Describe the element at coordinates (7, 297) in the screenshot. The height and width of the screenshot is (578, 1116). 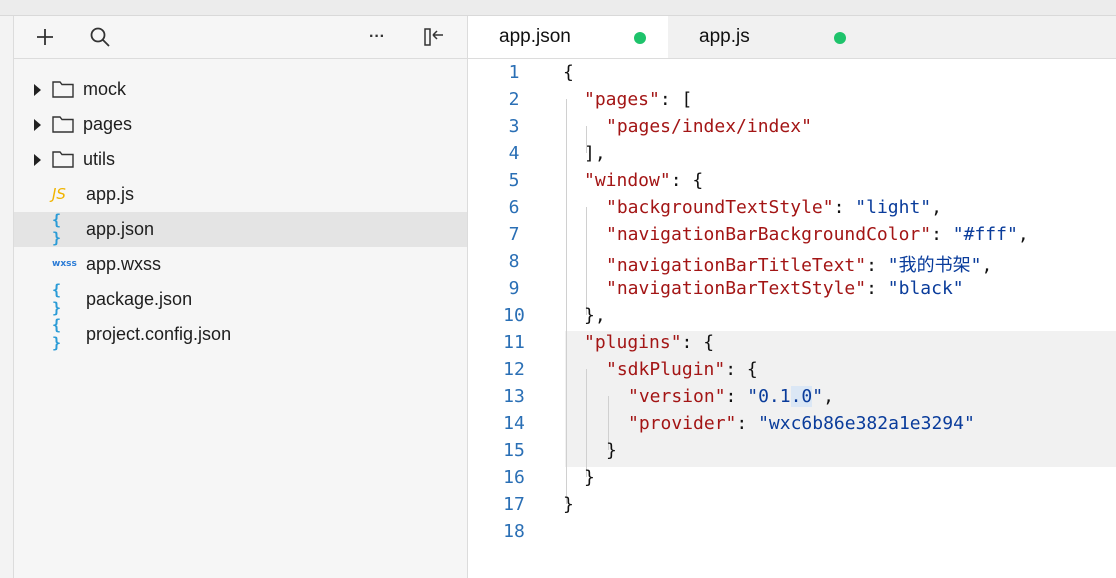
I see `activity-gutter` at that location.